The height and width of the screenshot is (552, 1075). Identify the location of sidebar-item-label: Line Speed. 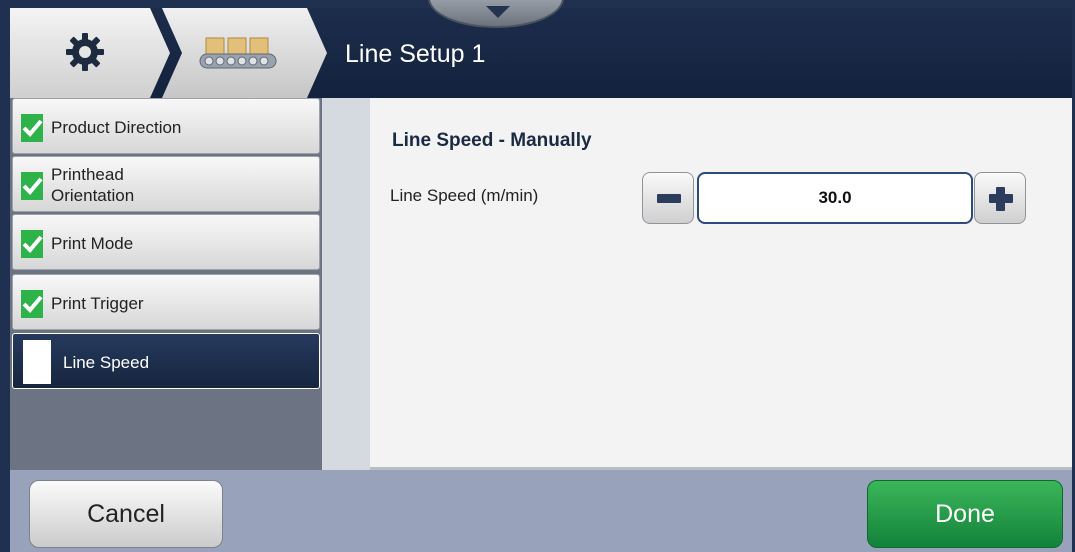
(106, 362).